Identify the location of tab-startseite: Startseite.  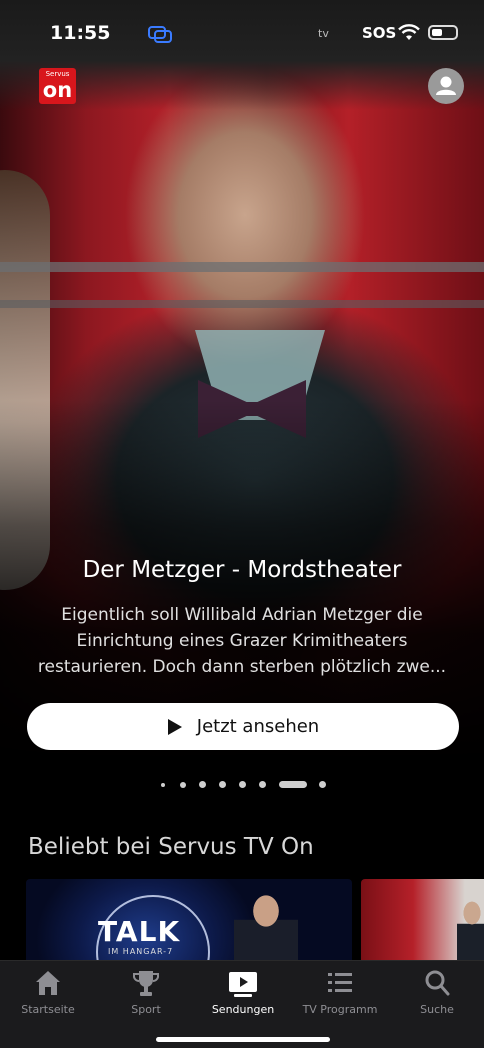
(48, 991).